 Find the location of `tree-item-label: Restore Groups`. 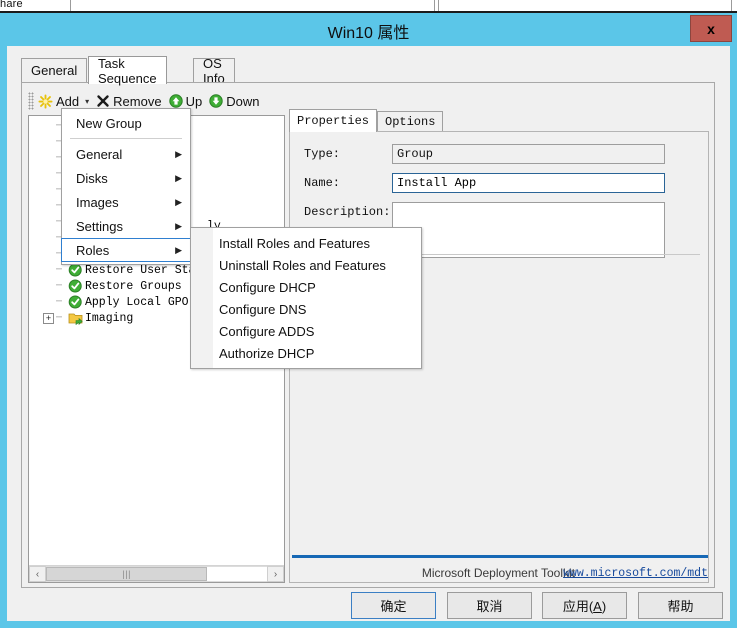

tree-item-label: Restore Groups is located at coordinates (133, 286).